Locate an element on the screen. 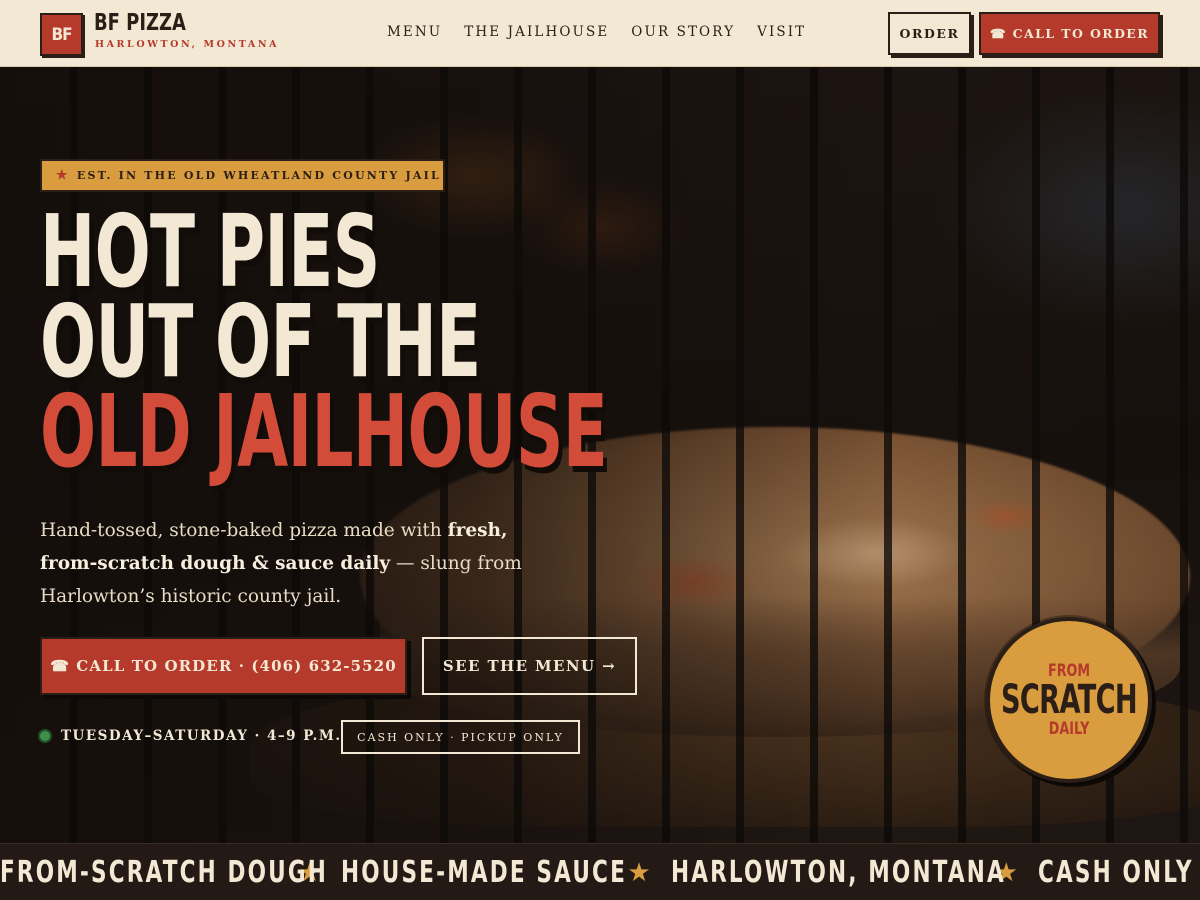 Image resolution: width=1200 pixels, height=900 pixels. main-nav: MENU THE JAILHOUSE OUR STORY VISIT is located at coordinates (607, 32).